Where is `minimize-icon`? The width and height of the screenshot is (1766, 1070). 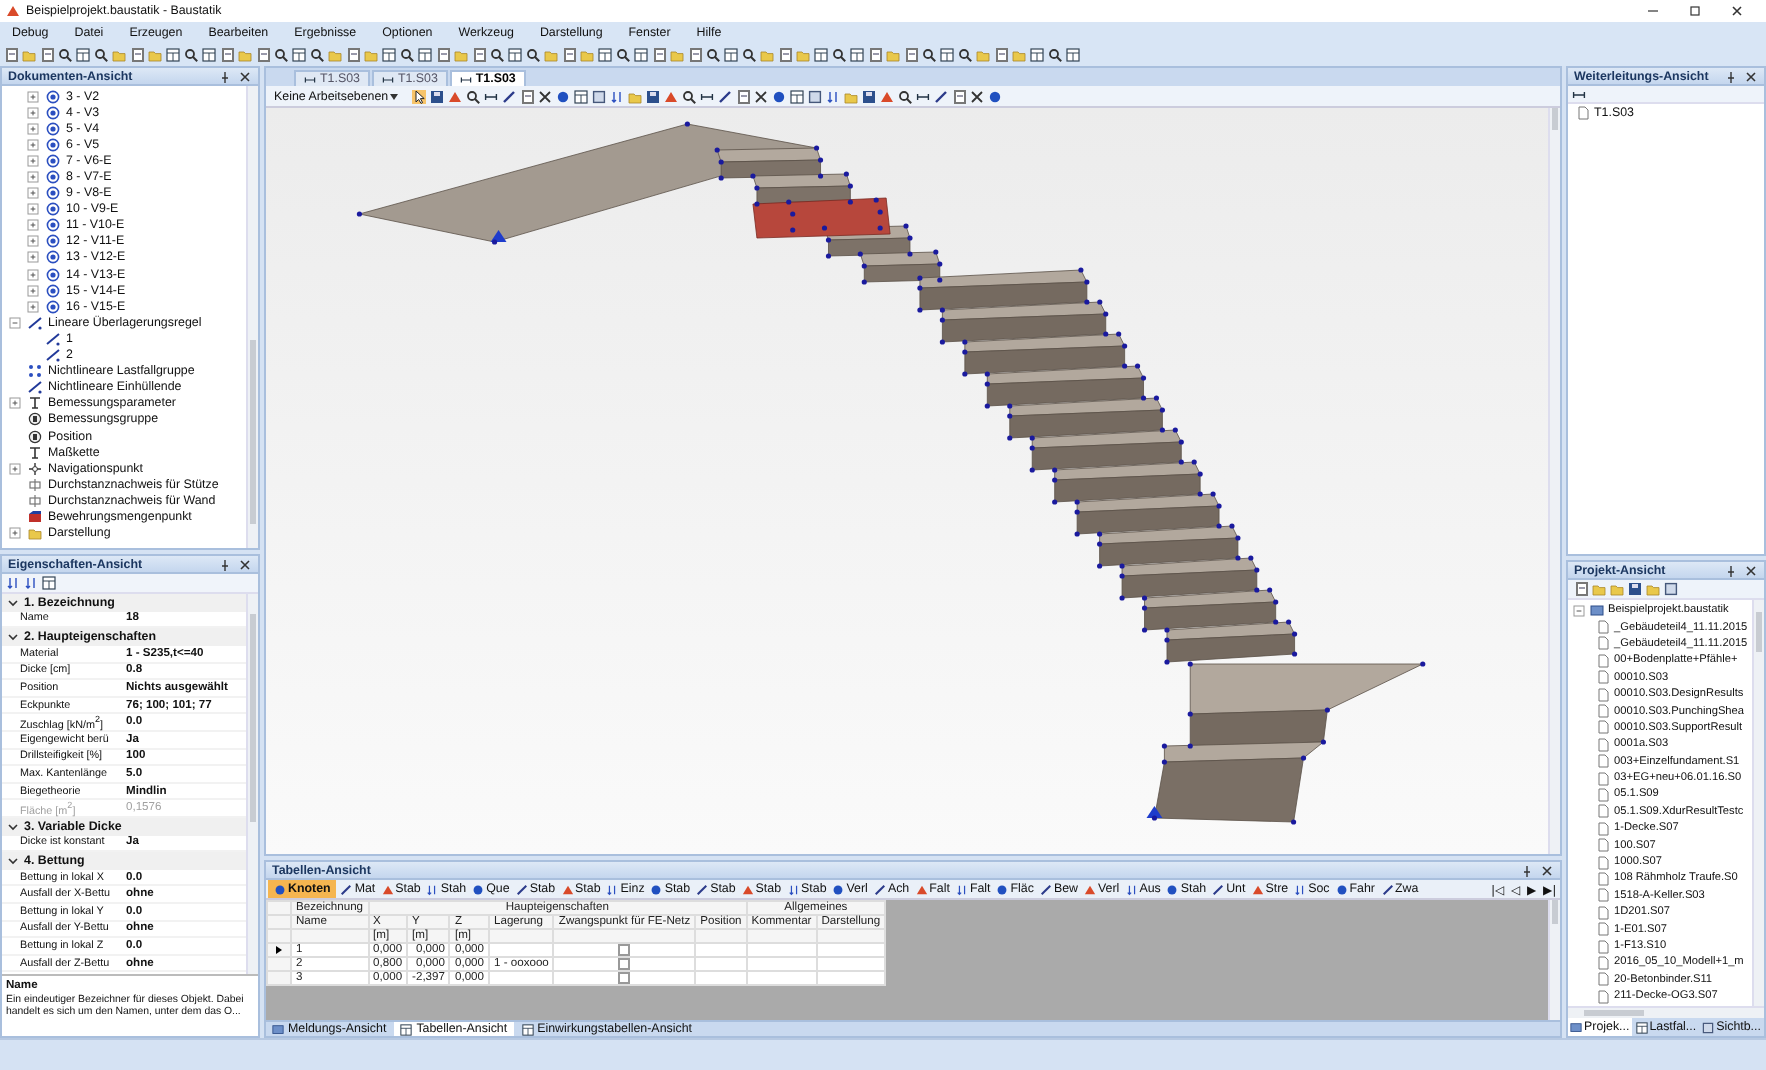
minimize-icon is located at coordinates (1653, 11).